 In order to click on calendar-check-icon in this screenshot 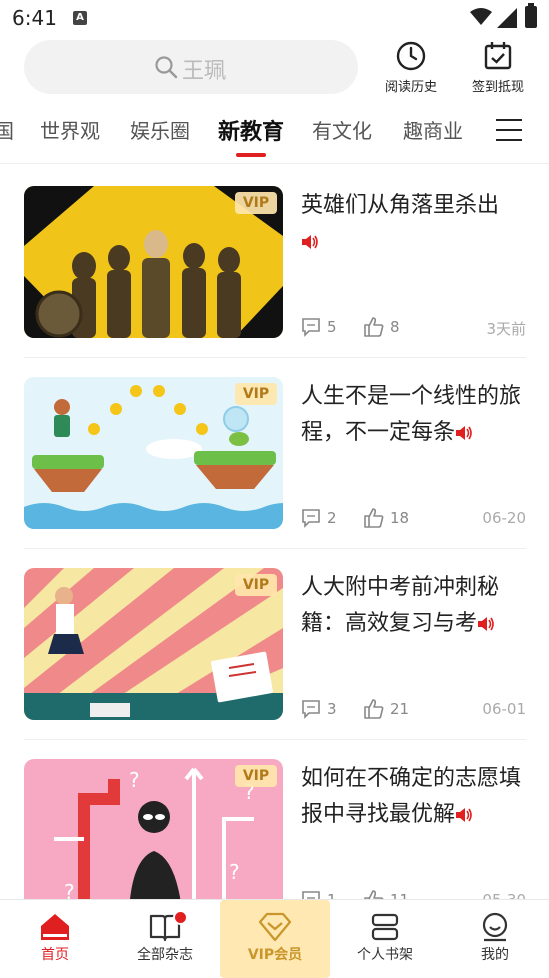, I will do `click(498, 56)`.